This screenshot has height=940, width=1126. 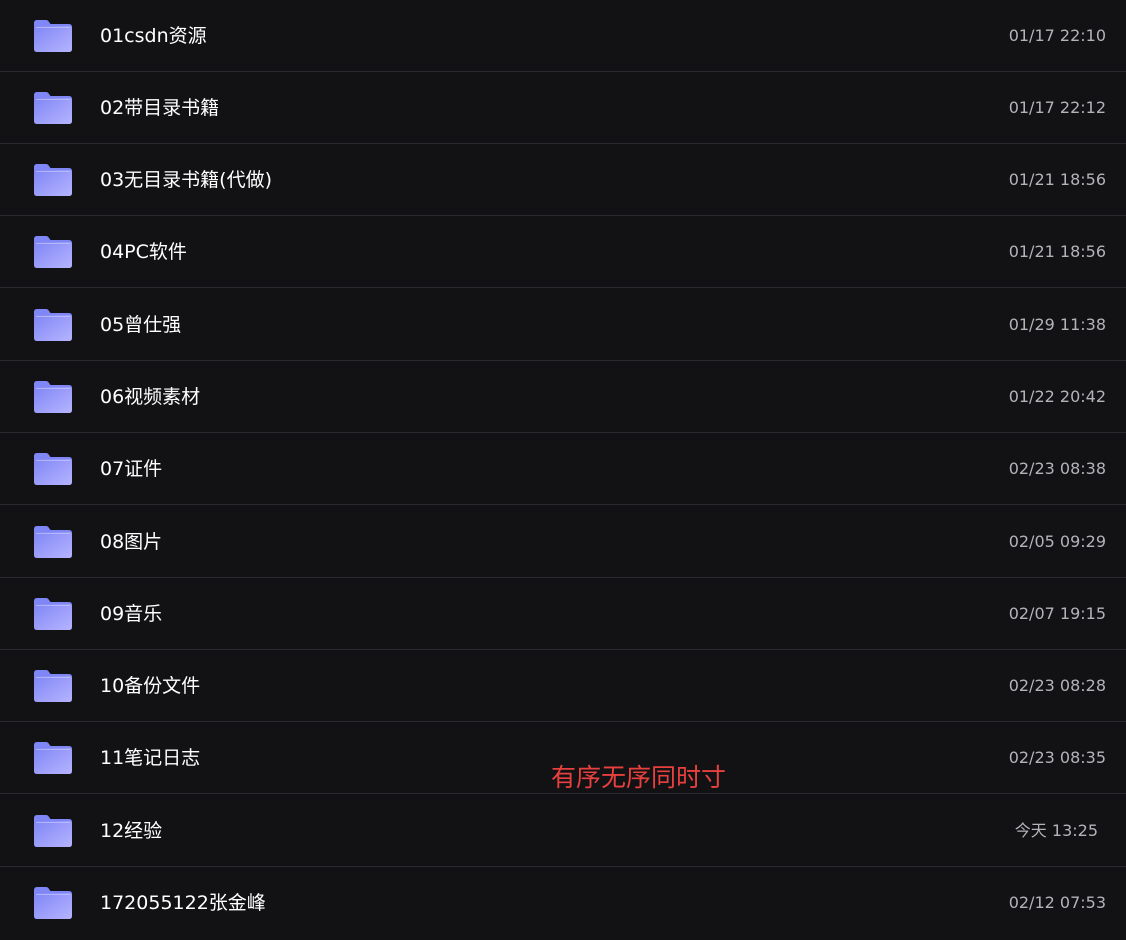 I want to click on list-item: 09音乐 02/07 19:15, so click(x=563, y=614).